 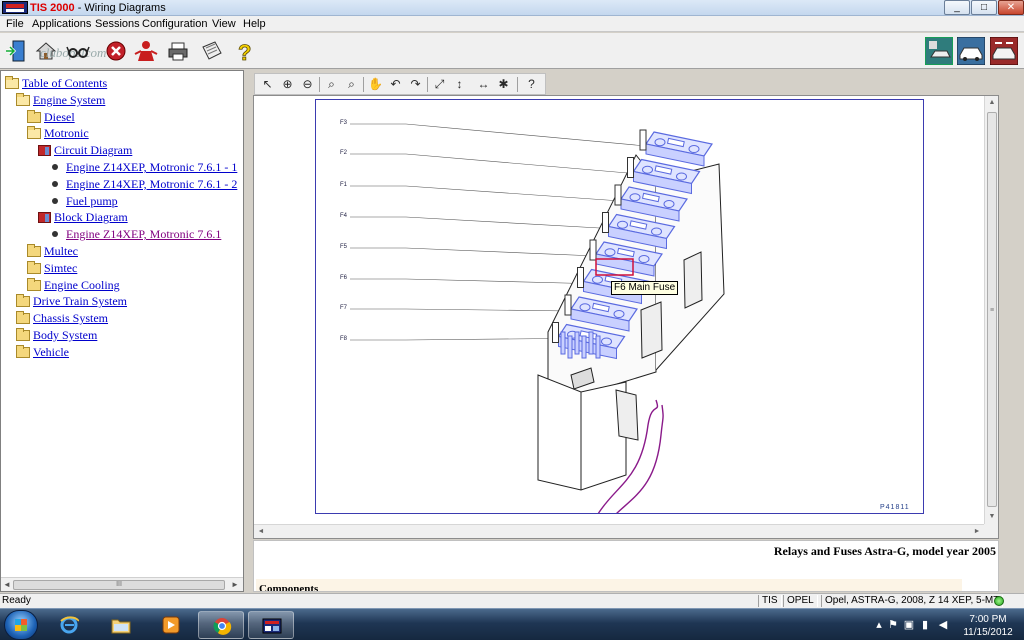 I want to click on tree-item-label: Engine Cooling, so click(x=82, y=285).